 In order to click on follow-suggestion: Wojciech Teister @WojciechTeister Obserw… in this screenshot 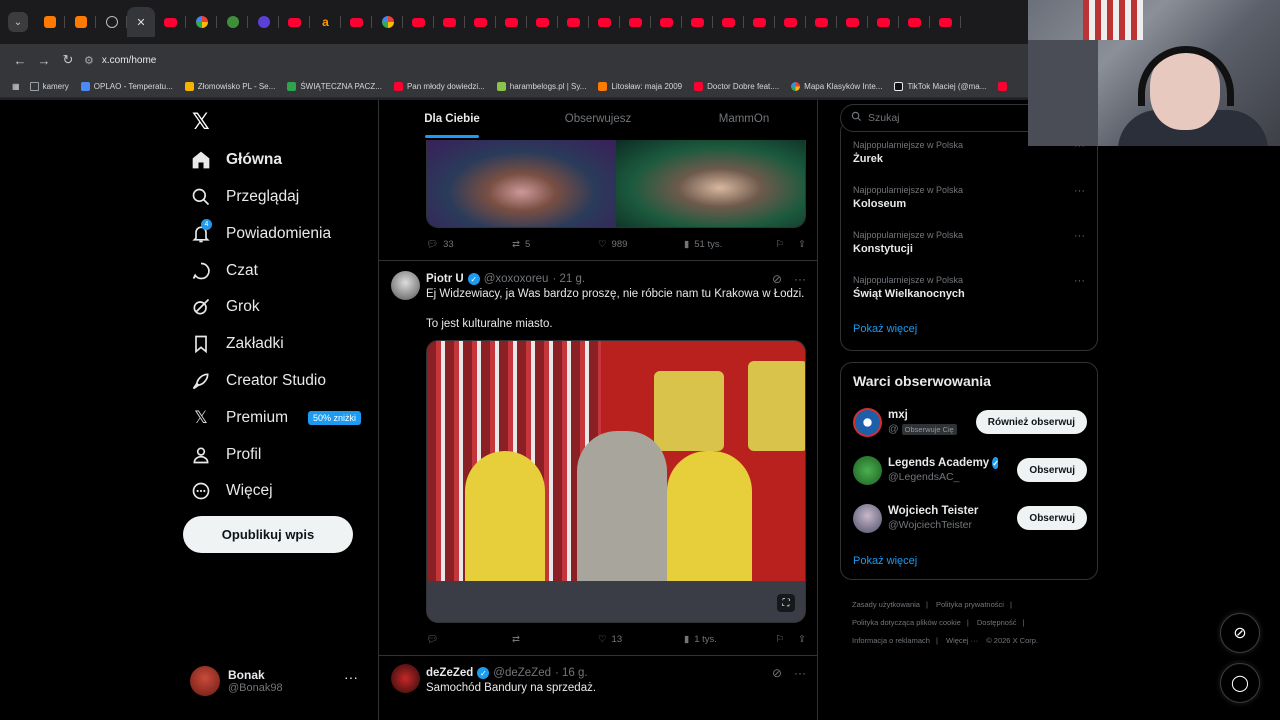, I will do `click(970, 518)`.